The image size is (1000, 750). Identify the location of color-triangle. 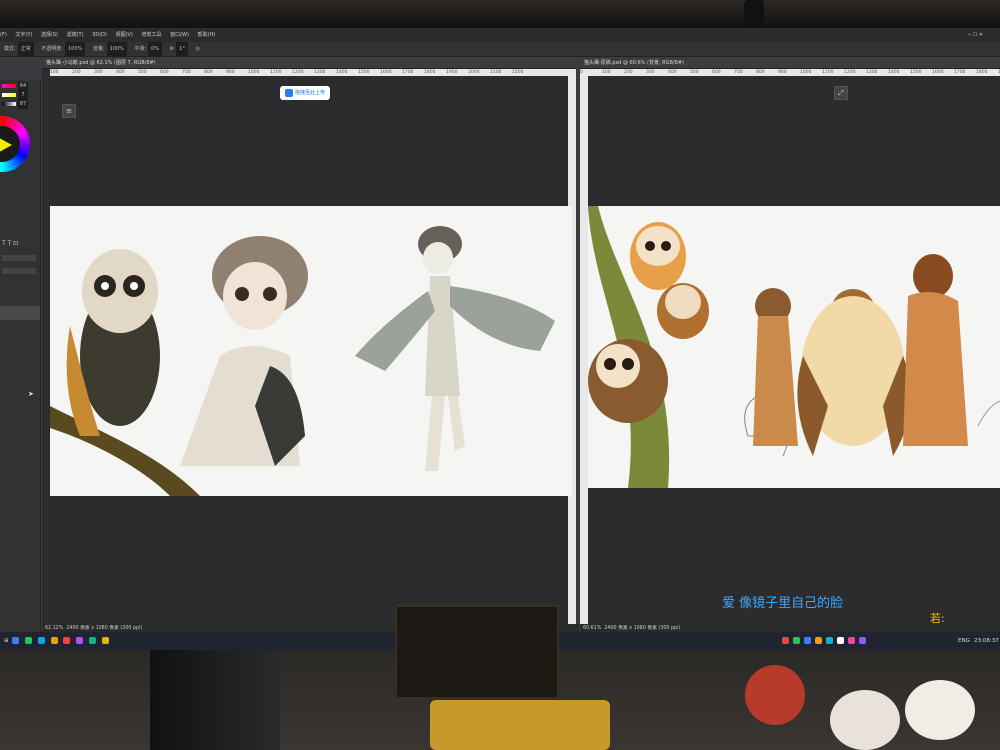
(6, 145).